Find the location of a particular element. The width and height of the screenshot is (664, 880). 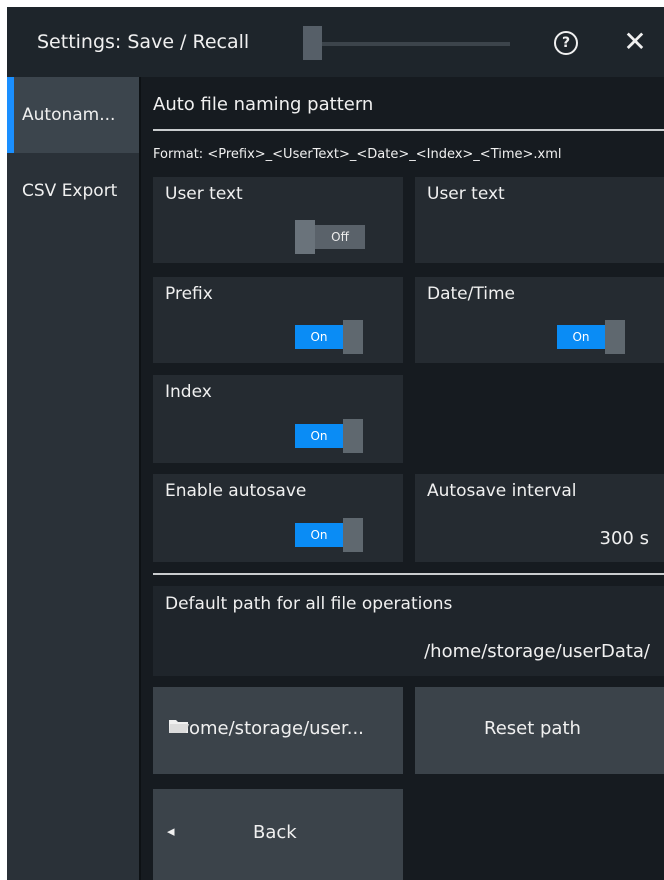

active-tab-indicator is located at coordinates (10, 115).